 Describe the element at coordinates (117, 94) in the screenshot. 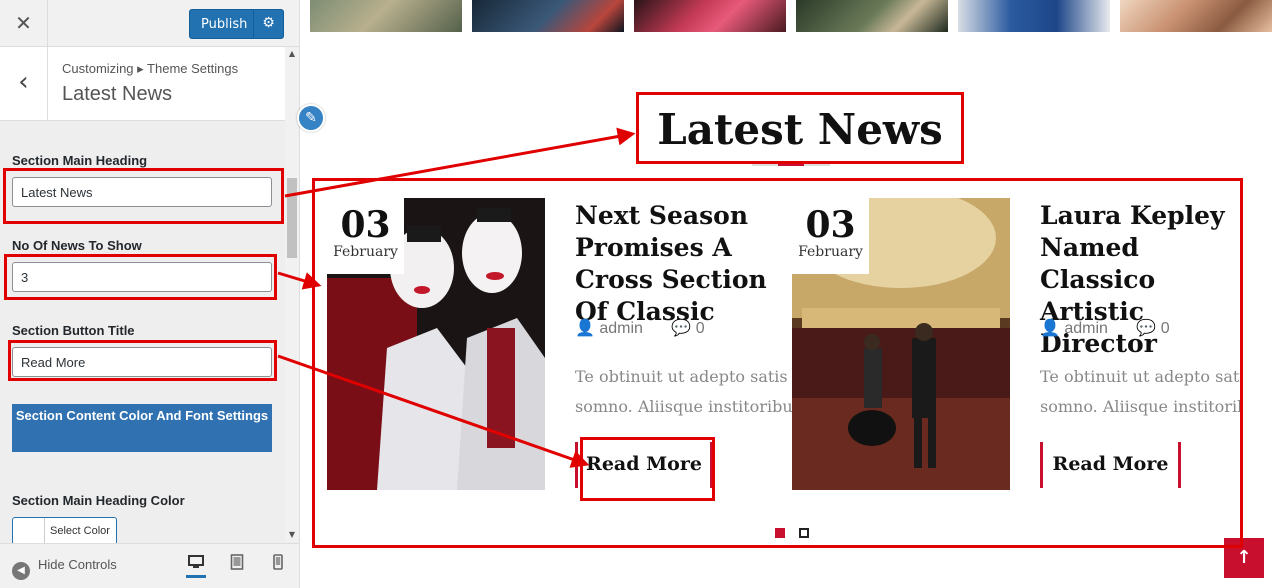

I see `panel-title: Latest News` at that location.